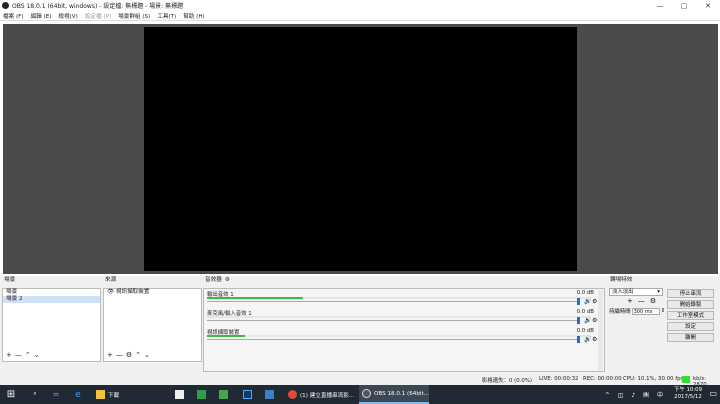  What do you see at coordinates (663, 311) in the screenshot?
I see `spinner-icon: ⇕` at bounding box center [663, 311].